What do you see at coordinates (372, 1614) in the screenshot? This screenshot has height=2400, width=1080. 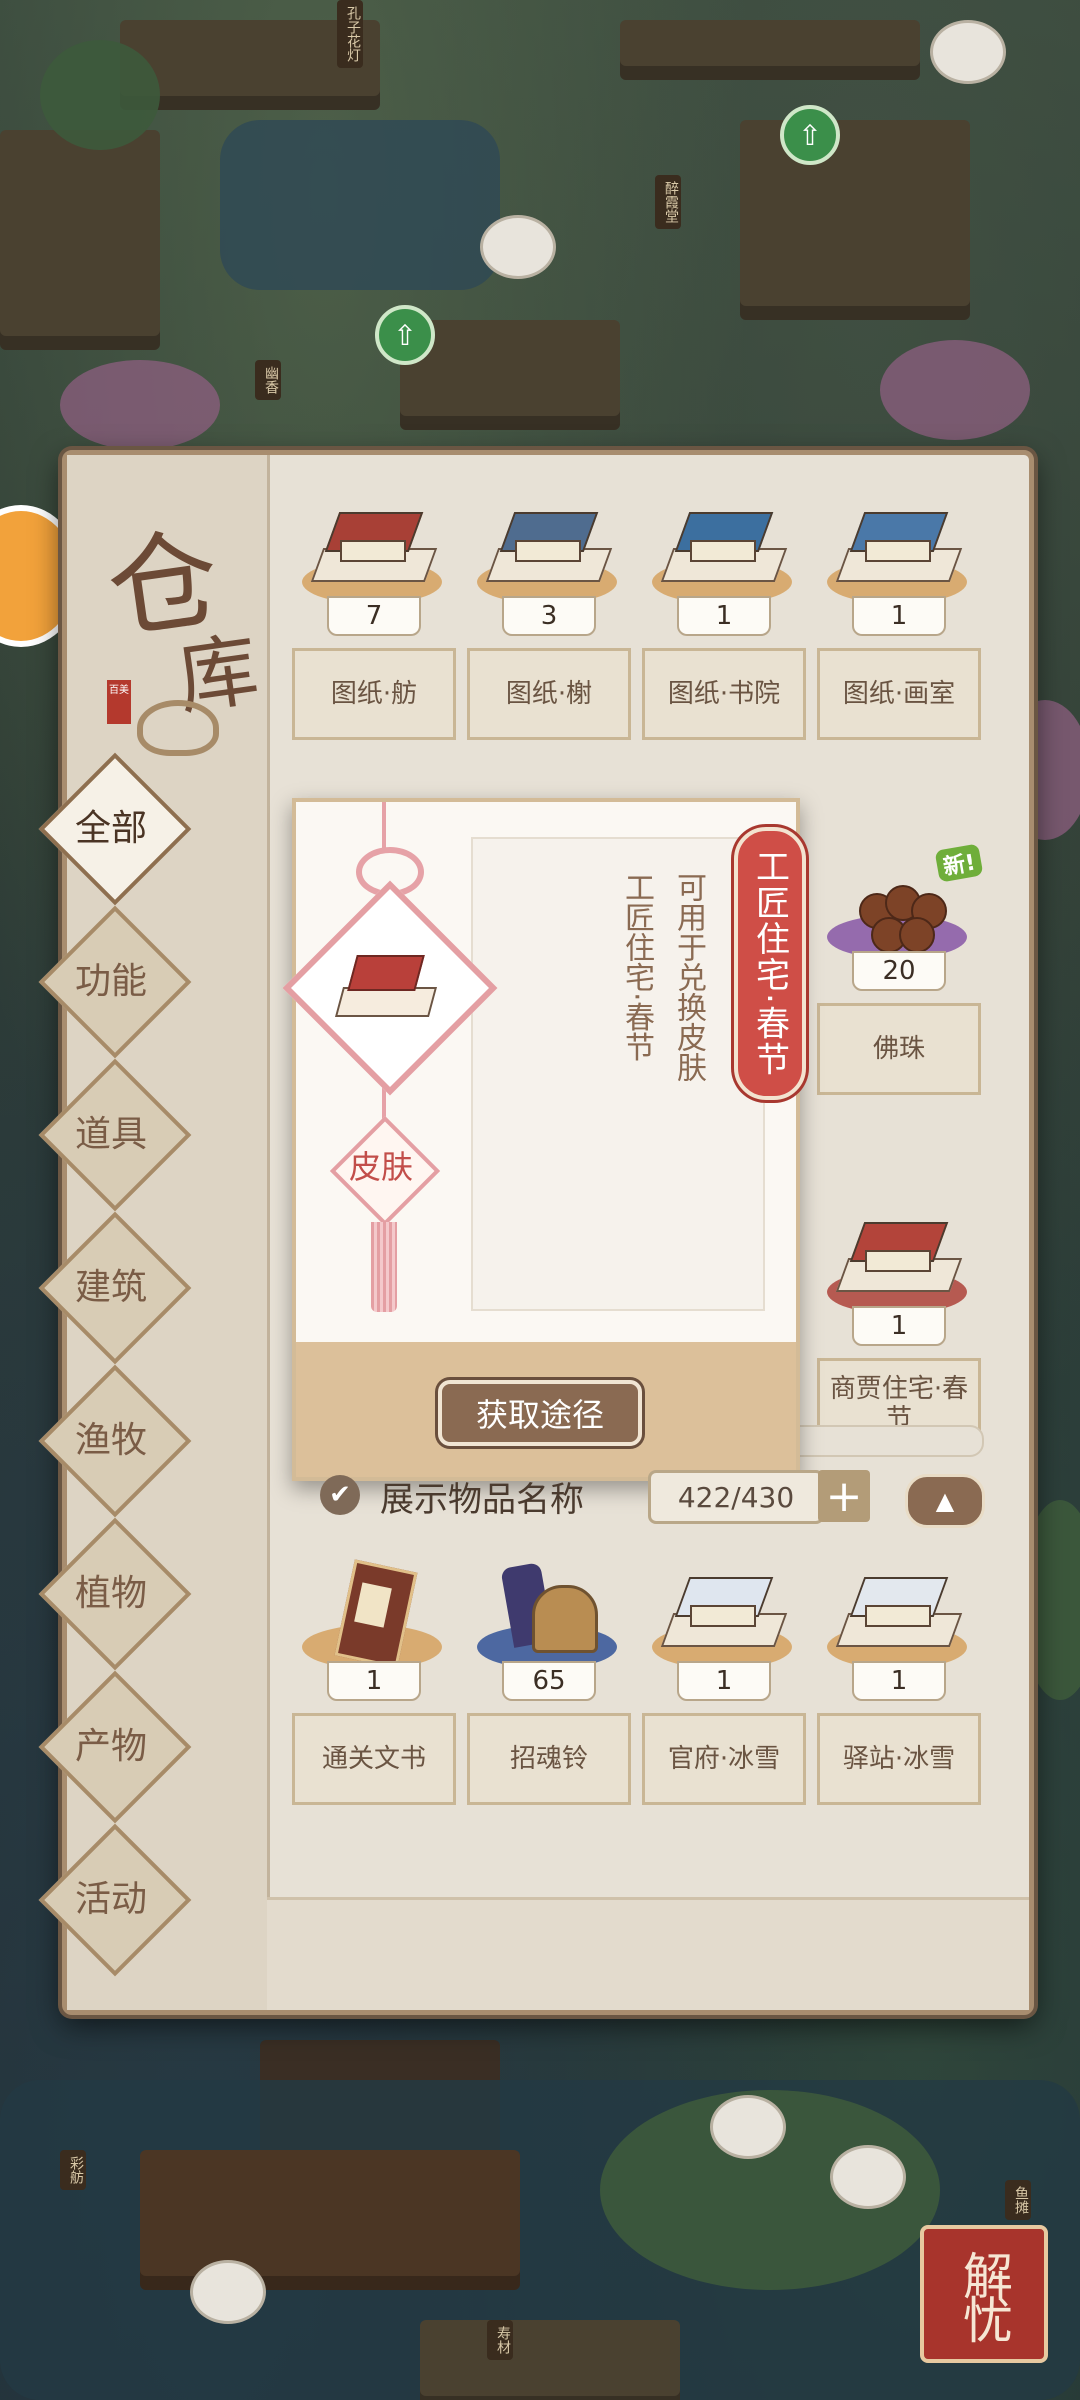 I see `travel-pass-icon` at bounding box center [372, 1614].